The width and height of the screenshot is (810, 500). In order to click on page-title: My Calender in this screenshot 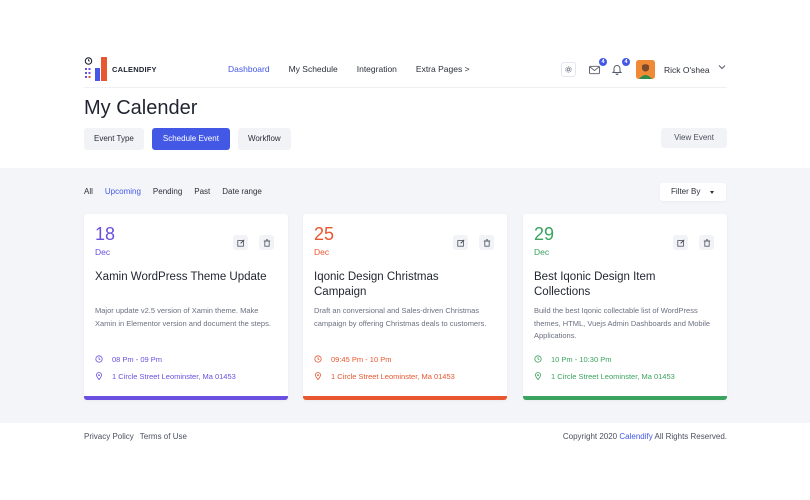, I will do `click(141, 108)`.